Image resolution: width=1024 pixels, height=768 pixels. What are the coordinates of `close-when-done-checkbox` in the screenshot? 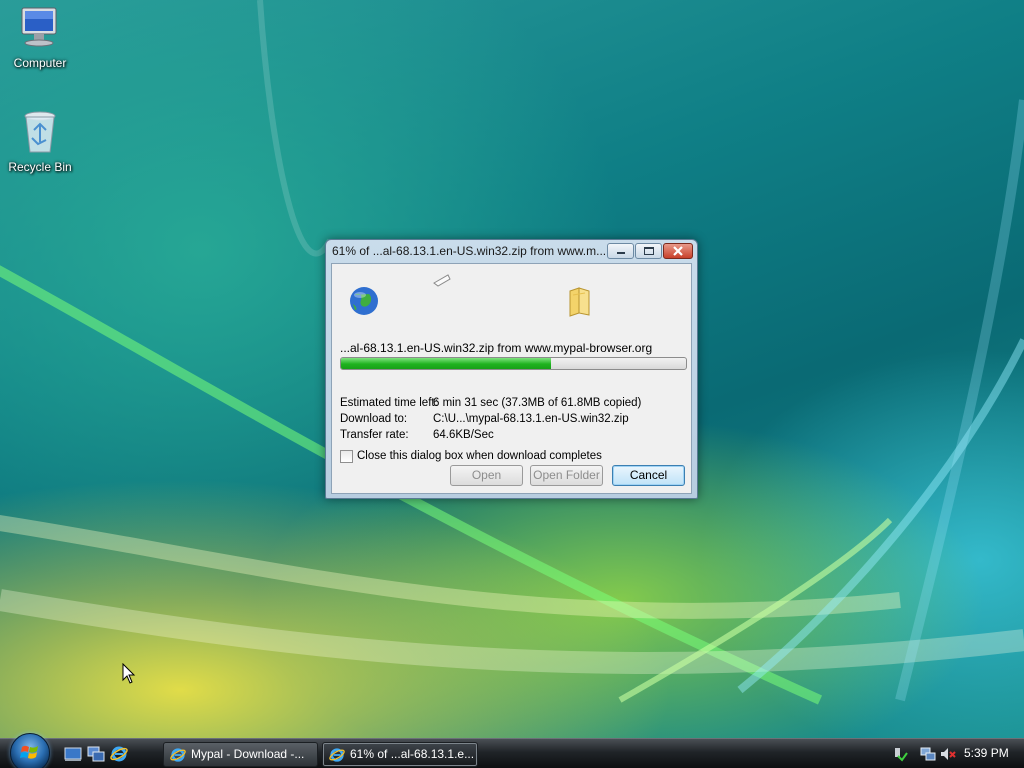 It's located at (346, 456).